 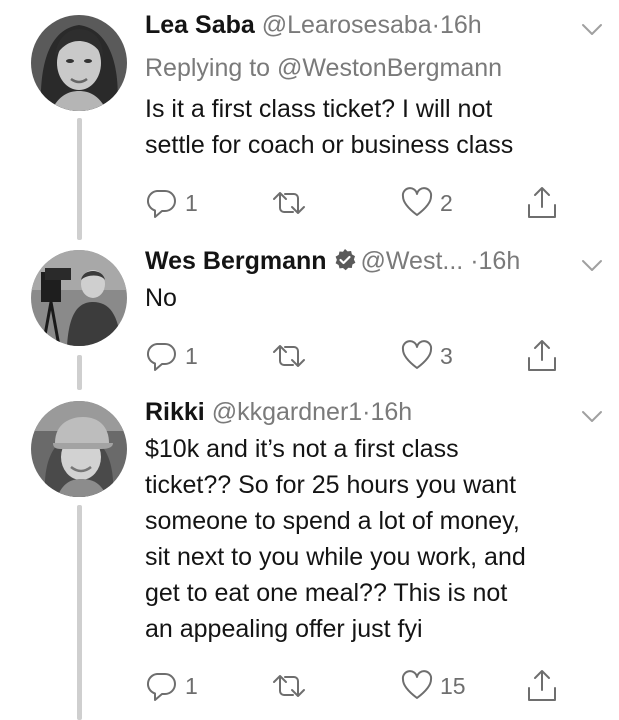 I want to click on tweet-header: Wes Bergmann @West... ·16h, so click(x=382, y=261).